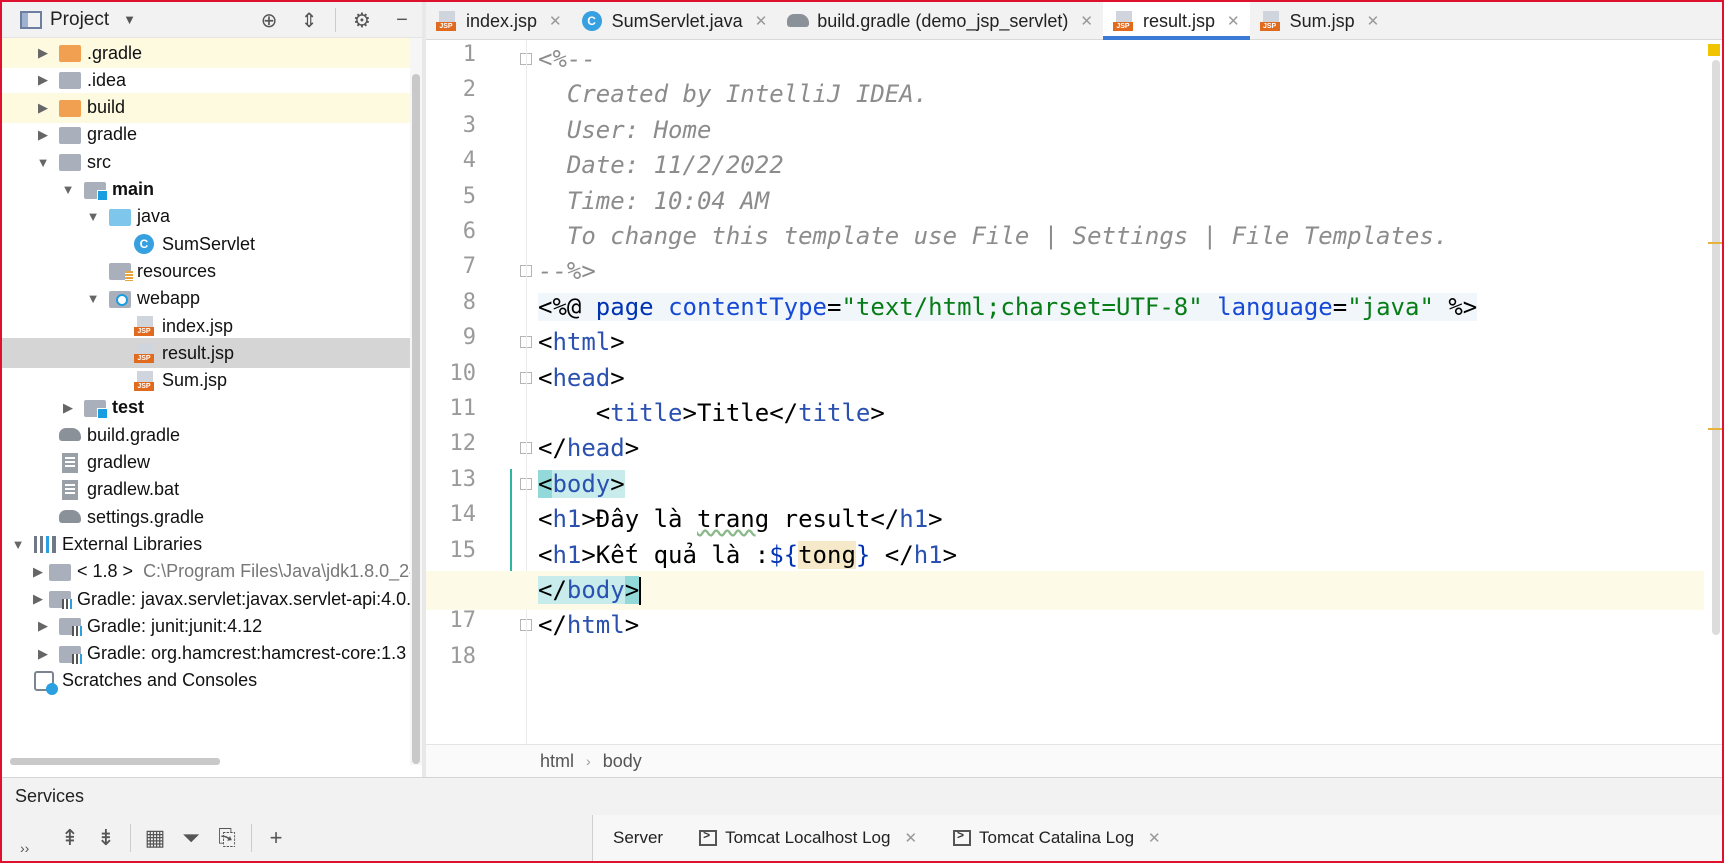 The image size is (1724, 863). I want to click on tree-item: gradlew, so click(208, 463).